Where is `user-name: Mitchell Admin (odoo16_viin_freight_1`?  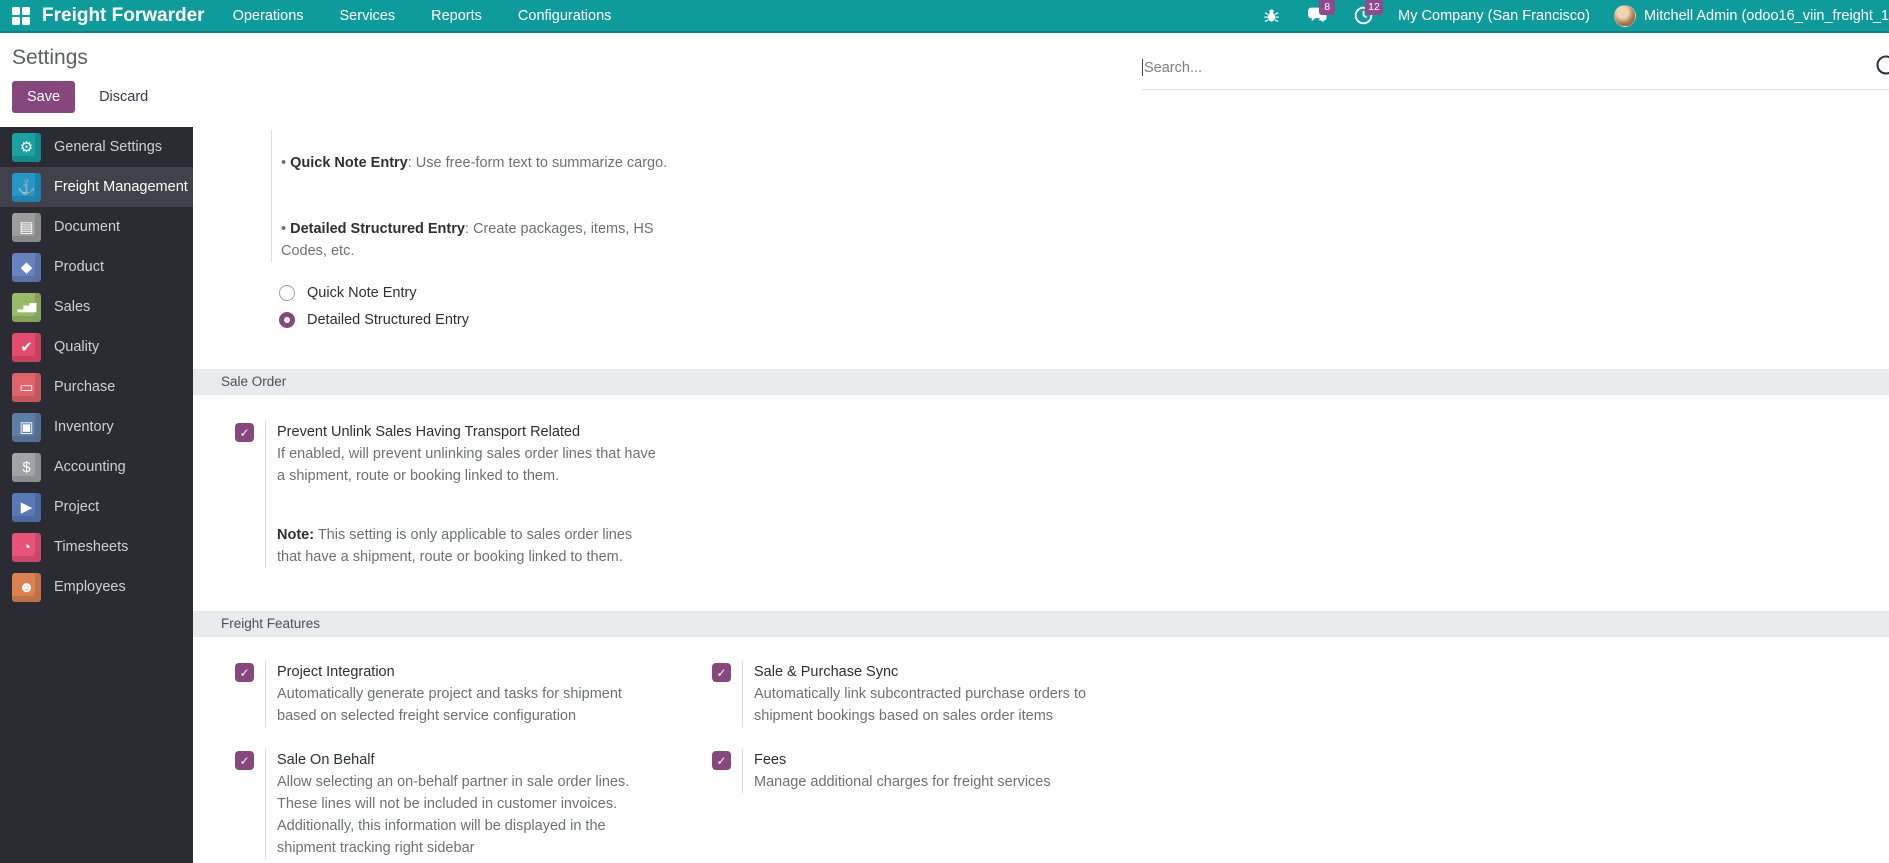 user-name: Mitchell Admin (odoo16_viin_freight_1 is located at coordinates (1766, 15).